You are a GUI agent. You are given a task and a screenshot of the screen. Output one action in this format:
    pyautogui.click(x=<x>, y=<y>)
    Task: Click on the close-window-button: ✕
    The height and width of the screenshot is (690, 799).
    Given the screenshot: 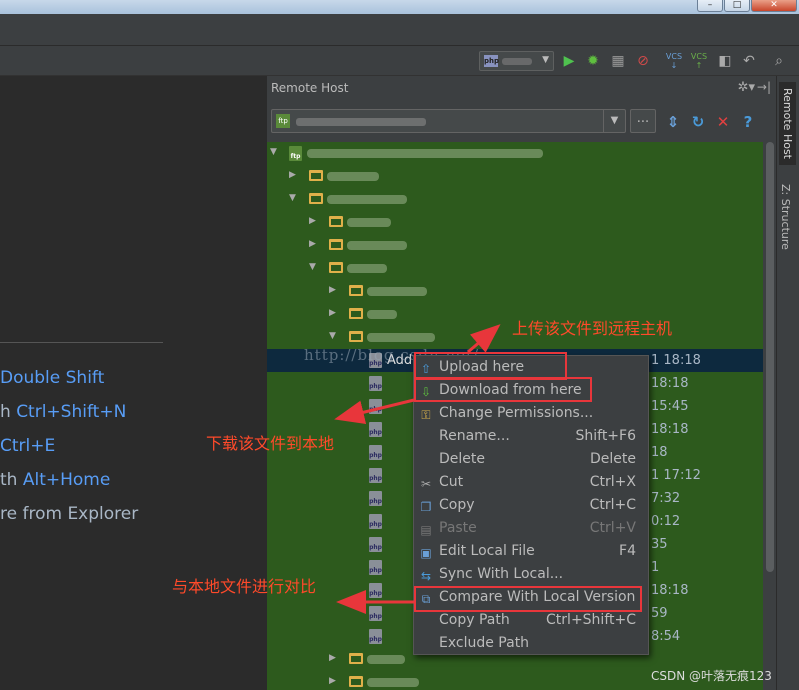 What is the action you would take?
    pyautogui.click(x=774, y=6)
    